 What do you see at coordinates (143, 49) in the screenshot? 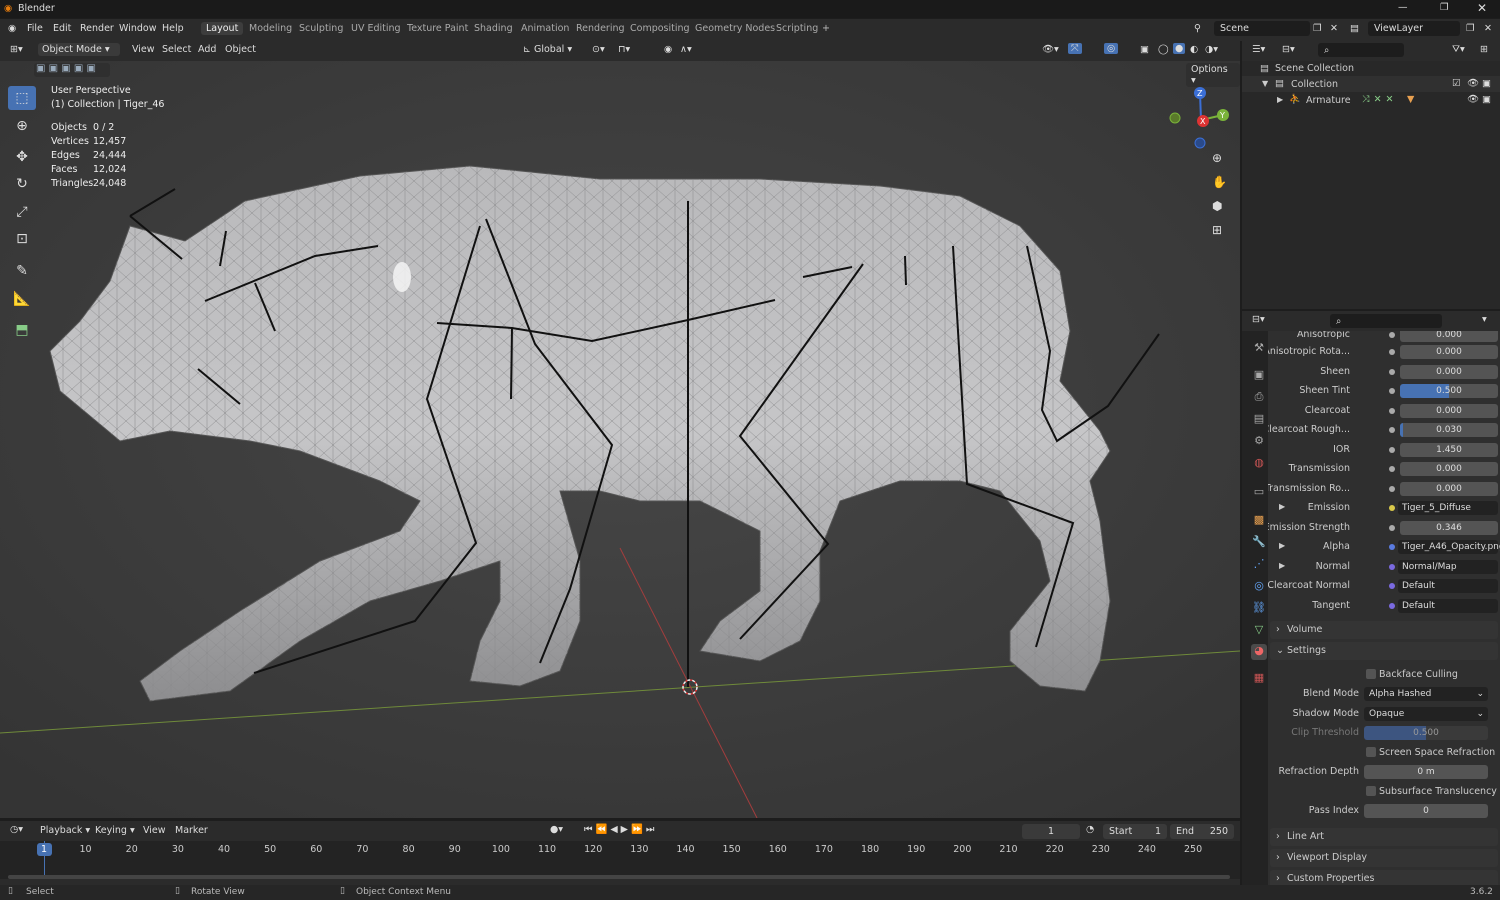
I see `menu-view: View` at bounding box center [143, 49].